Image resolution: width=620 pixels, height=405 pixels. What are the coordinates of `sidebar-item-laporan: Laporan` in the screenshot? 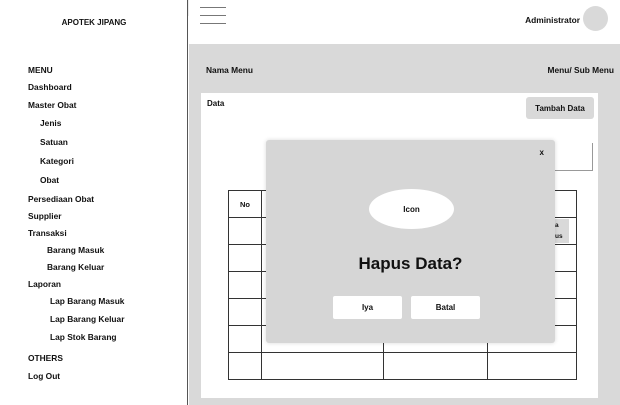 It's located at (44, 284).